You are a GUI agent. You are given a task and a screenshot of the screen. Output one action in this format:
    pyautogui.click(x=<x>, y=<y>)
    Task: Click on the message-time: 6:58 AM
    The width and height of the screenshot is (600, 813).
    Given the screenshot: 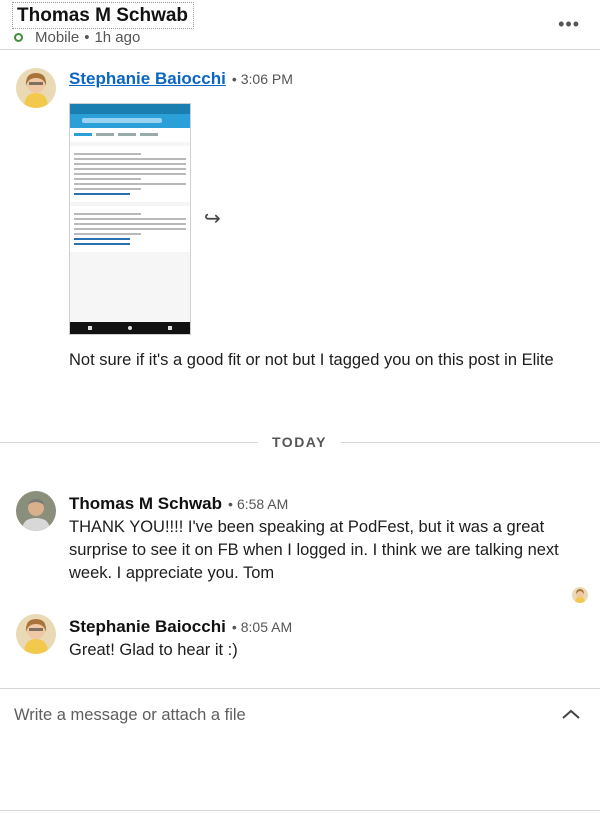 What is the action you would take?
    pyautogui.click(x=258, y=504)
    